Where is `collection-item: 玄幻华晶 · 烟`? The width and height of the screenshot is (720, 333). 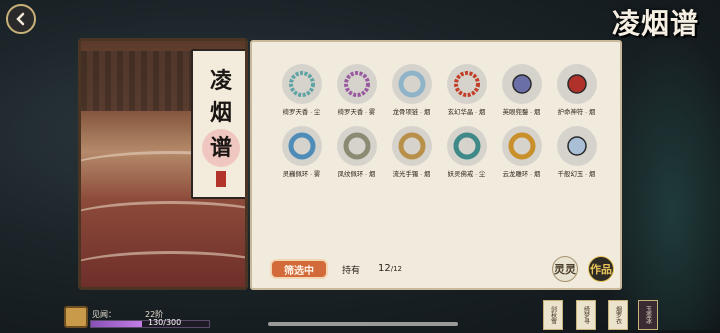 collection-item: 玄幻华晶 · 烟 is located at coordinates (466, 90).